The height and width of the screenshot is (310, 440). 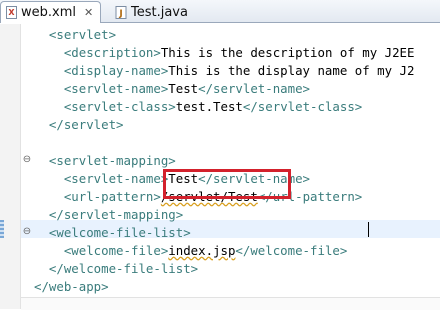 I want to click on svg-text: J, so click(x=120, y=14).